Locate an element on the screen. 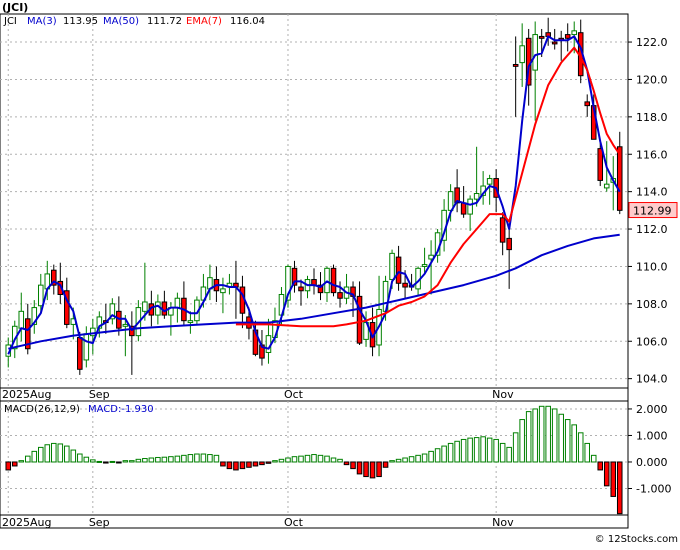  macd-date-label: 2025Aug is located at coordinates (26, 522).